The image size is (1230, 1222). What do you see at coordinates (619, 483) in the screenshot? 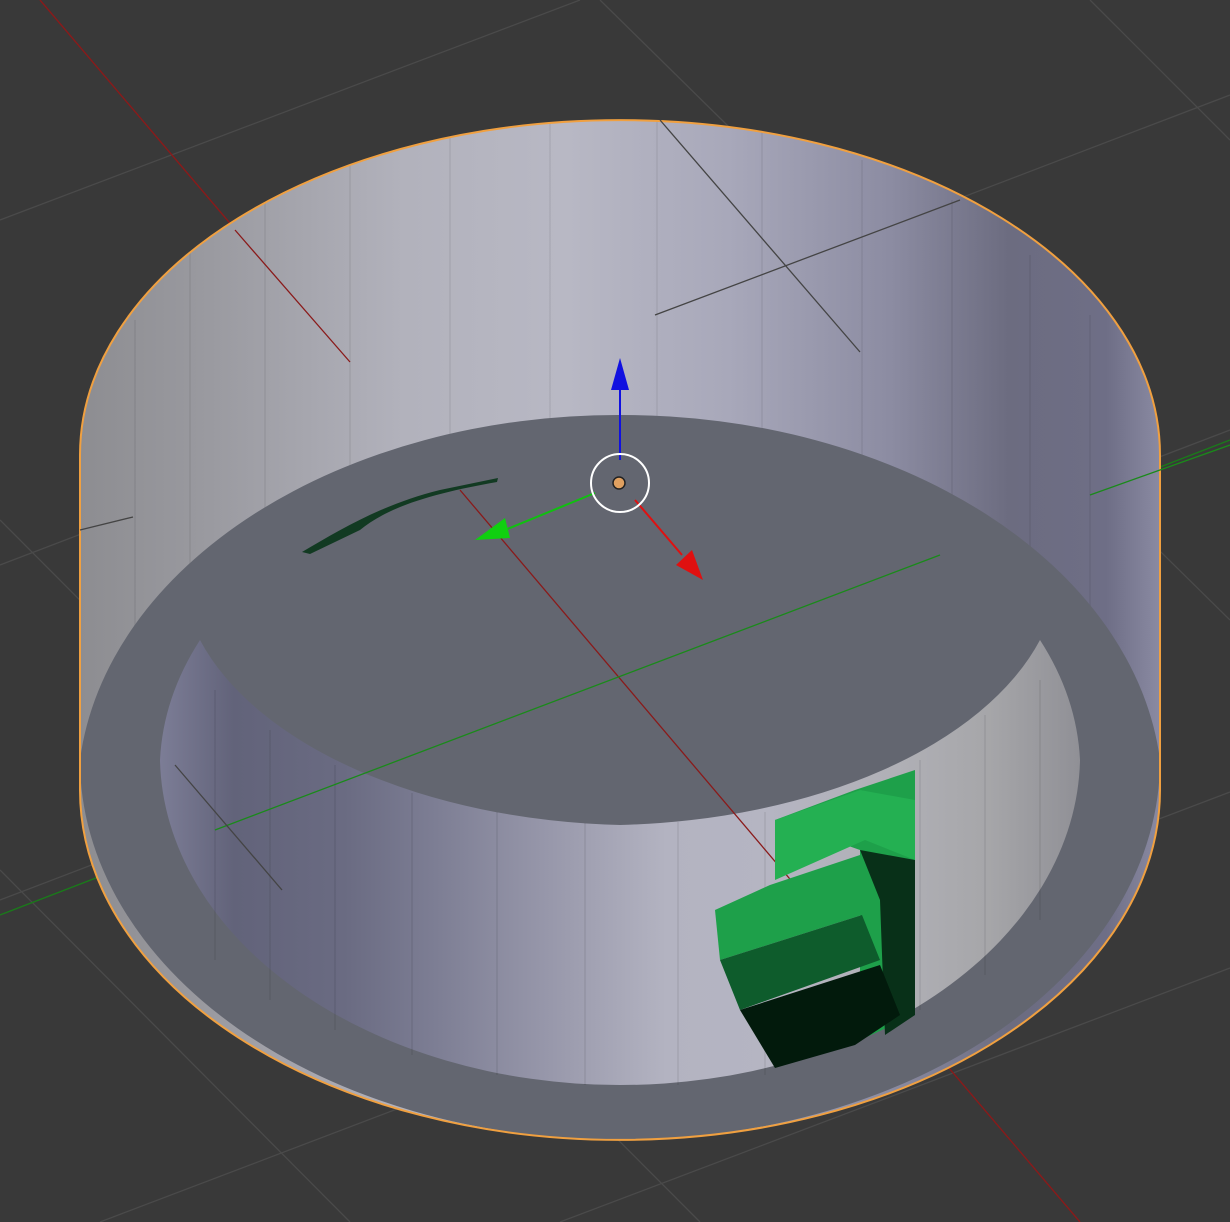
I see `pivot-point` at bounding box center [619, 483].